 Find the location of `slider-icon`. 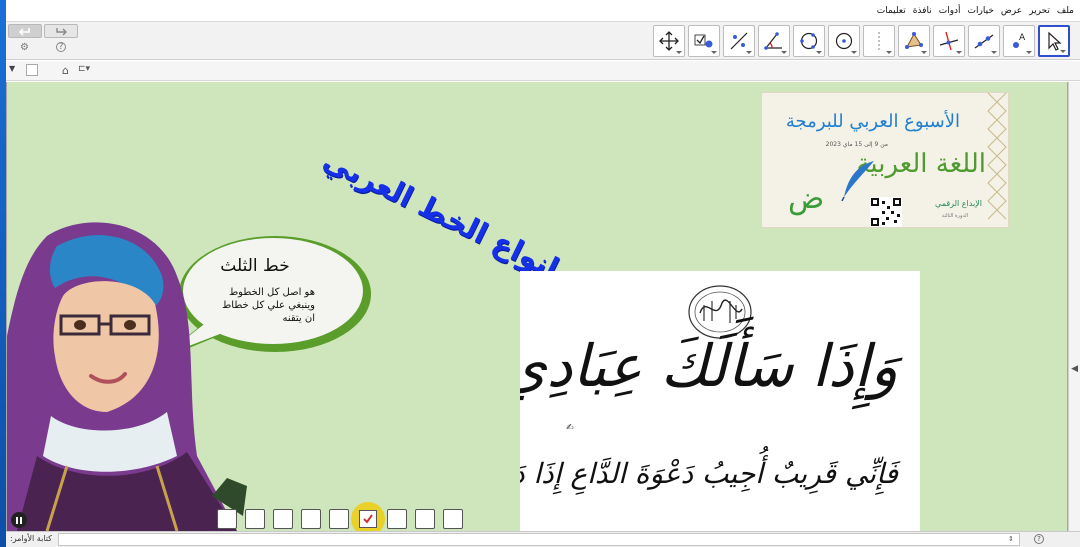

slider-icon is located at coordinates (879, 41).